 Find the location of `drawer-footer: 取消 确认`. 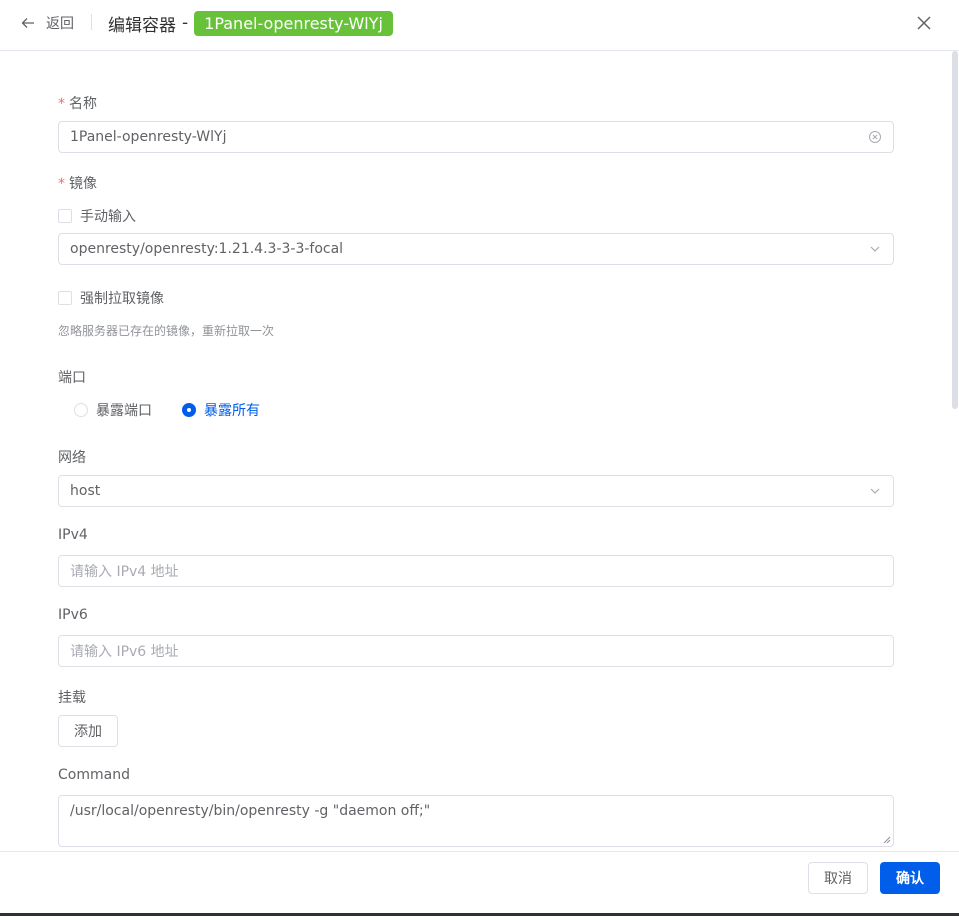

drawer-footer: 取消 确认 is located at coordinates (479, 883).